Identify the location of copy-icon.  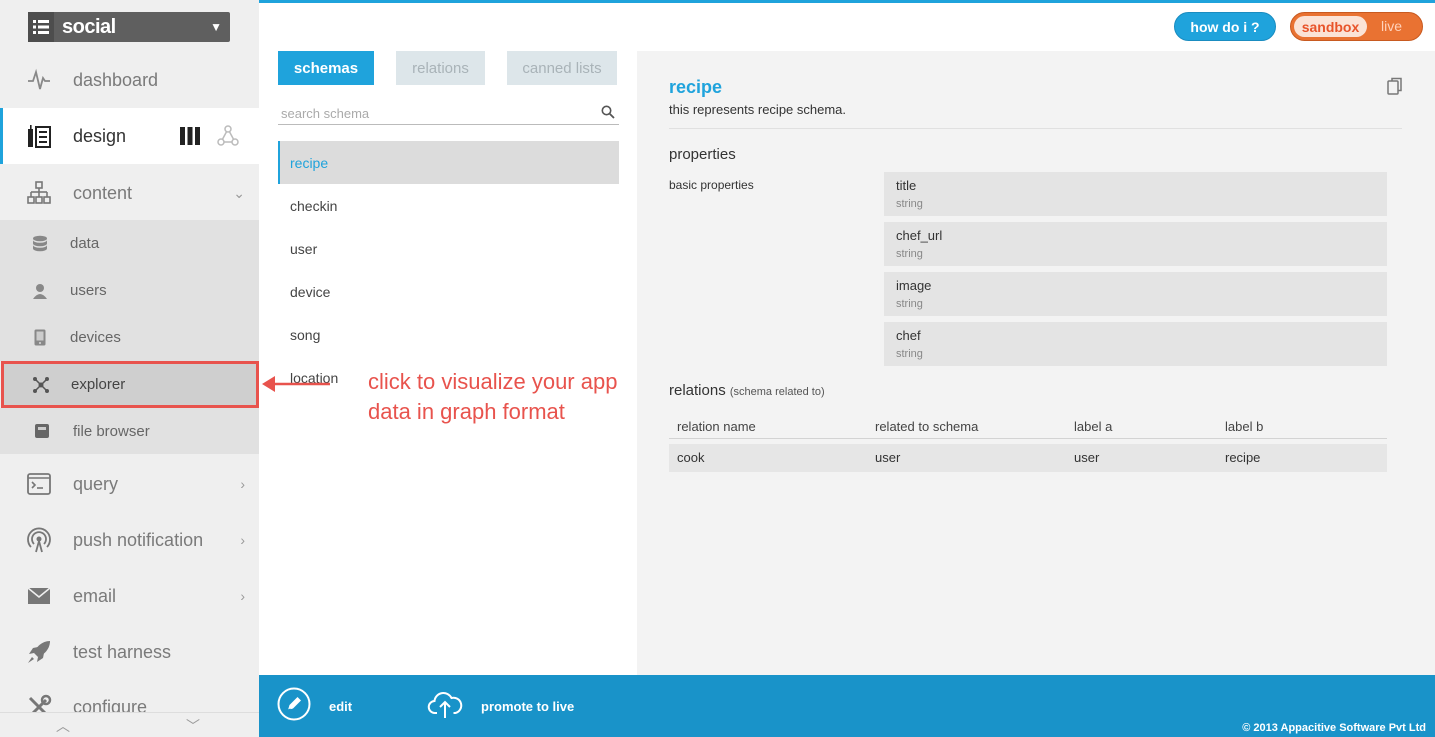
(1395, 88).